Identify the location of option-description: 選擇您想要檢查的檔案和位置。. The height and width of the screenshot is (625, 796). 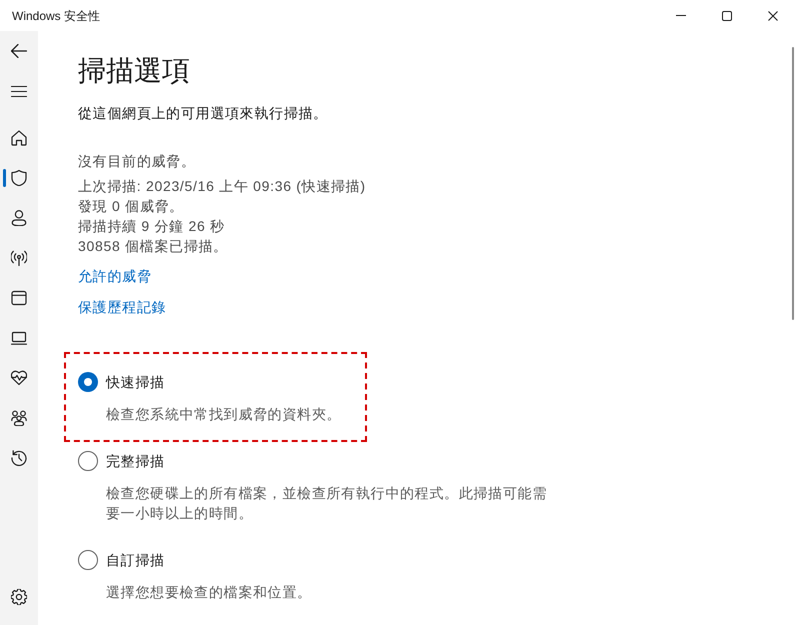
(209, 592).